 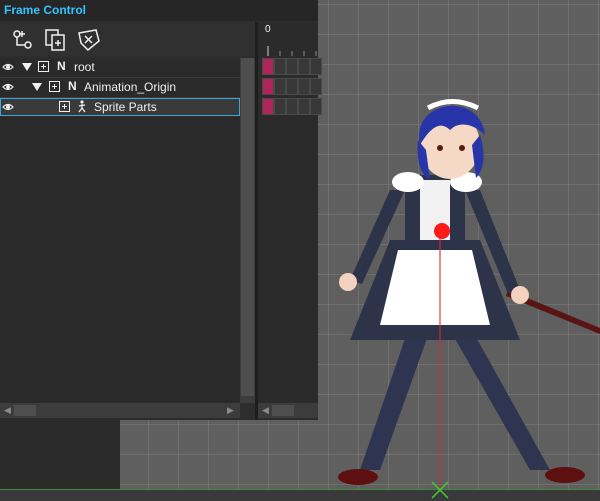 I want to click on origin-point-handle, so click(x=442, y=231).